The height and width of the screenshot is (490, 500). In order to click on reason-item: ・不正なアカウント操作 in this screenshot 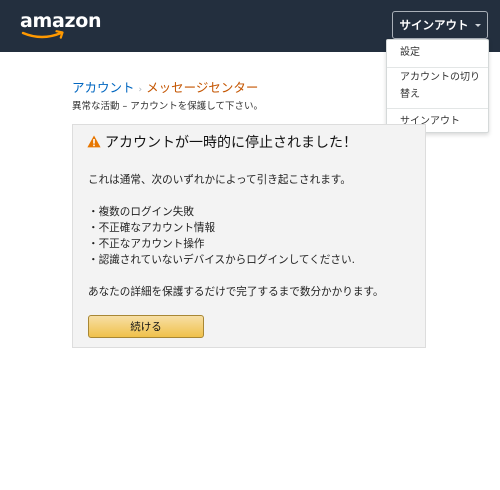, I will do `click(146, 244)`.